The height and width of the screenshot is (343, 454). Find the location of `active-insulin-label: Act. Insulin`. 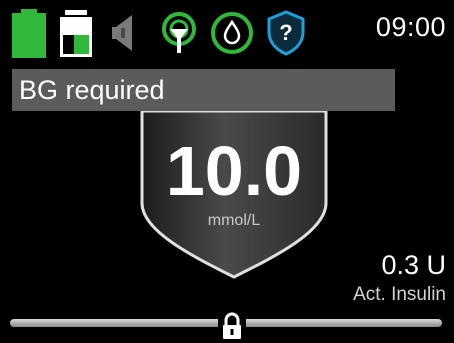

active-insulin-label: Act. Insulin is located at coordinates (399, 294).